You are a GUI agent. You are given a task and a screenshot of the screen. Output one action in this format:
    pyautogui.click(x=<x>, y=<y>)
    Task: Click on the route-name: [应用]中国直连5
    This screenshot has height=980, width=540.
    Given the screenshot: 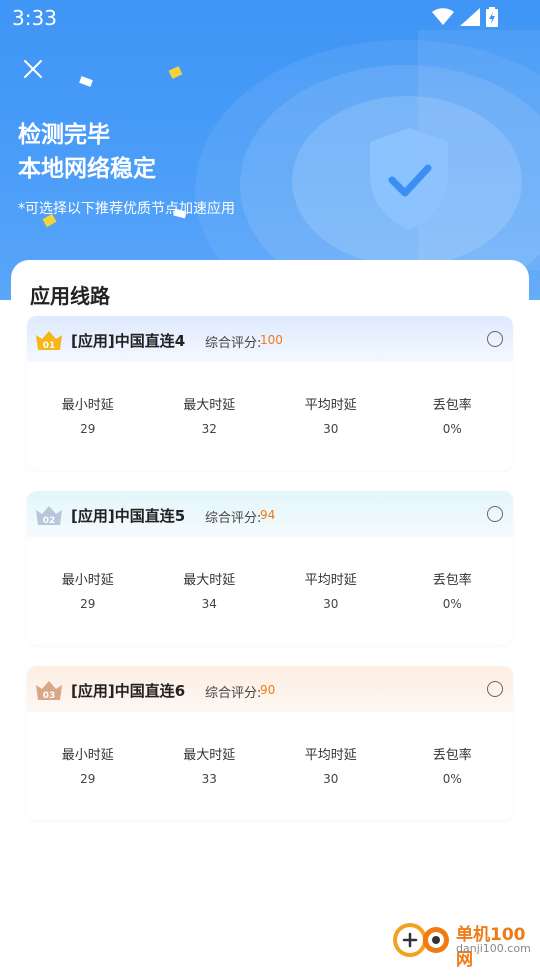 What is the action you would take?
    pyautogui.click(x=128, y=516)
    